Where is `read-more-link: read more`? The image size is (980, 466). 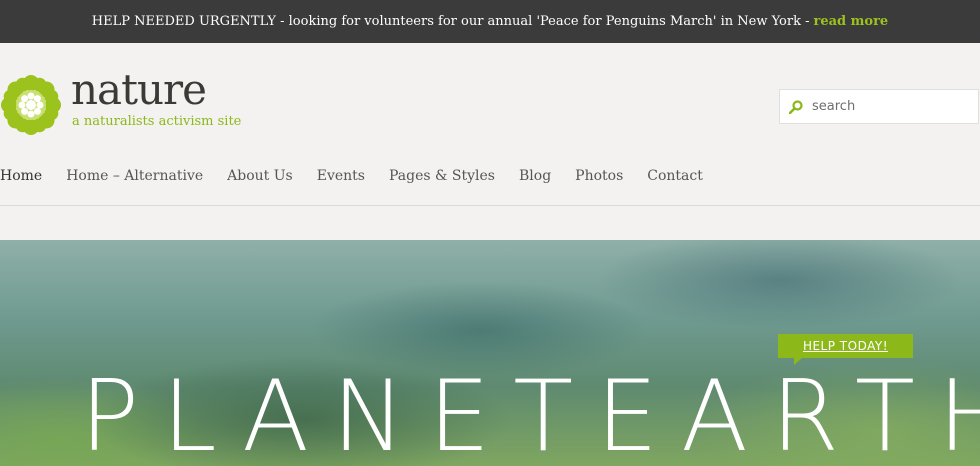
read-more-link: read more is located at coordinates (851, 21).